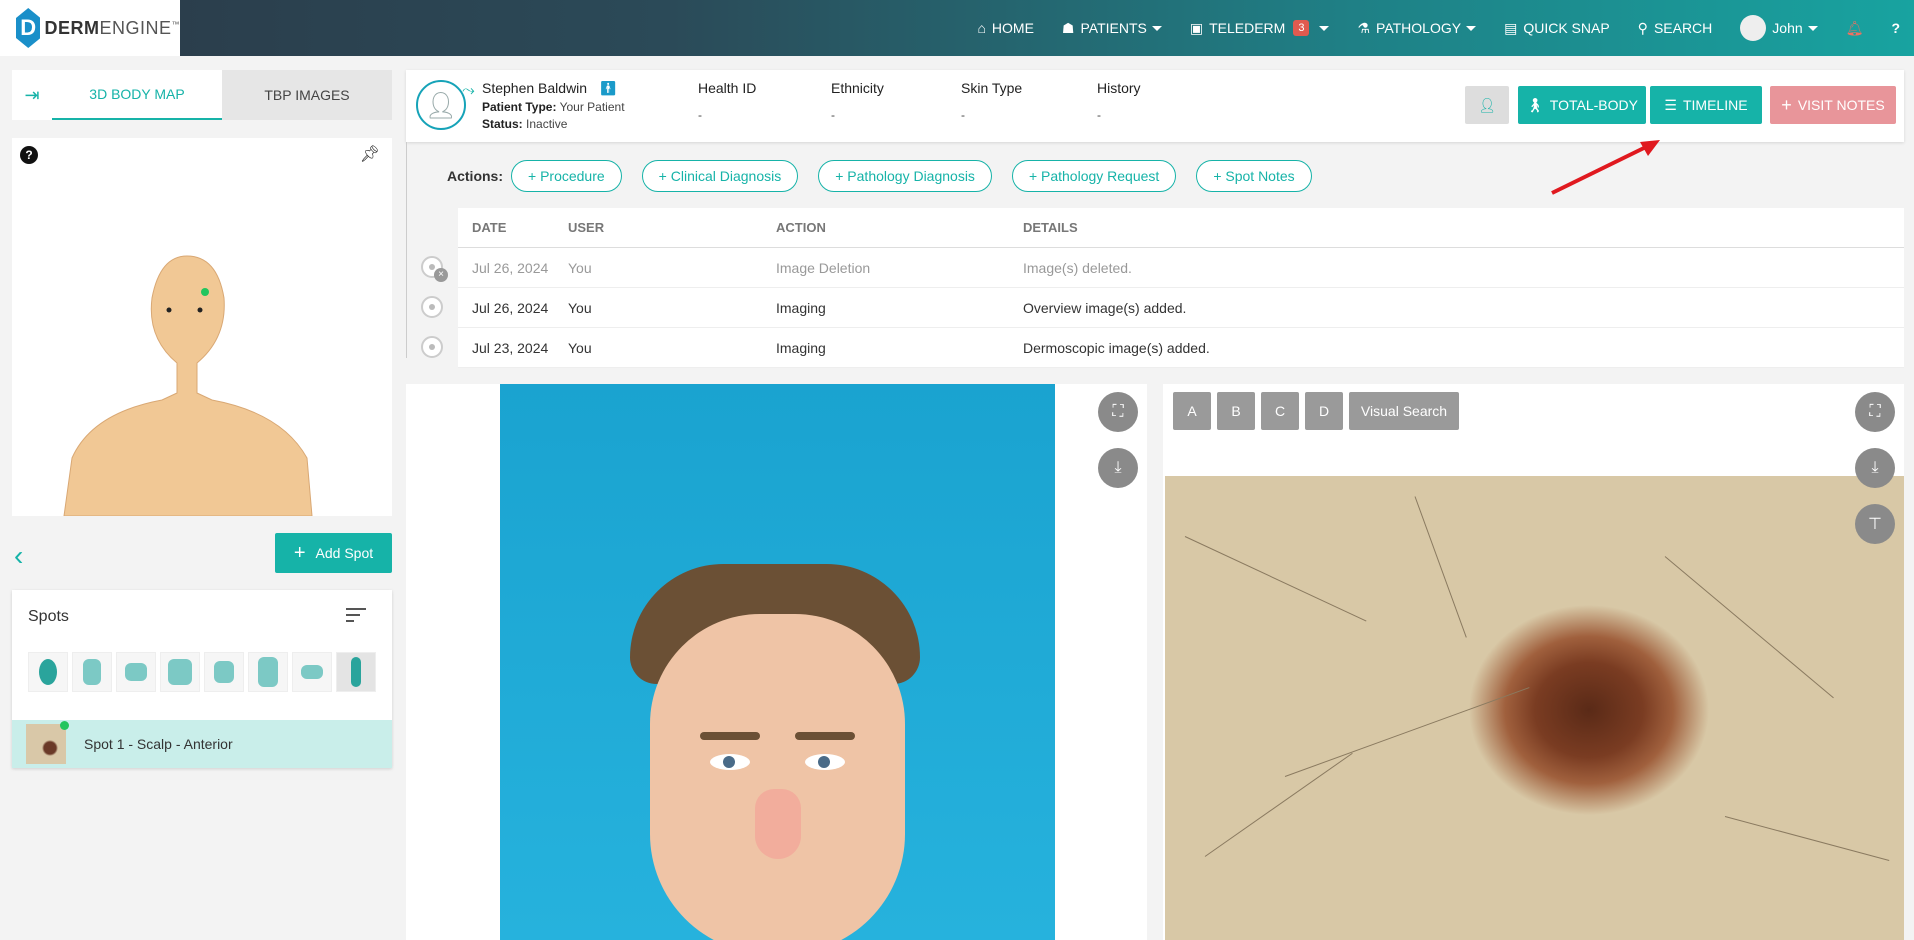 The image size is (1914, 940). I want to click on nav-user-menu: John, so click(1779, 28).